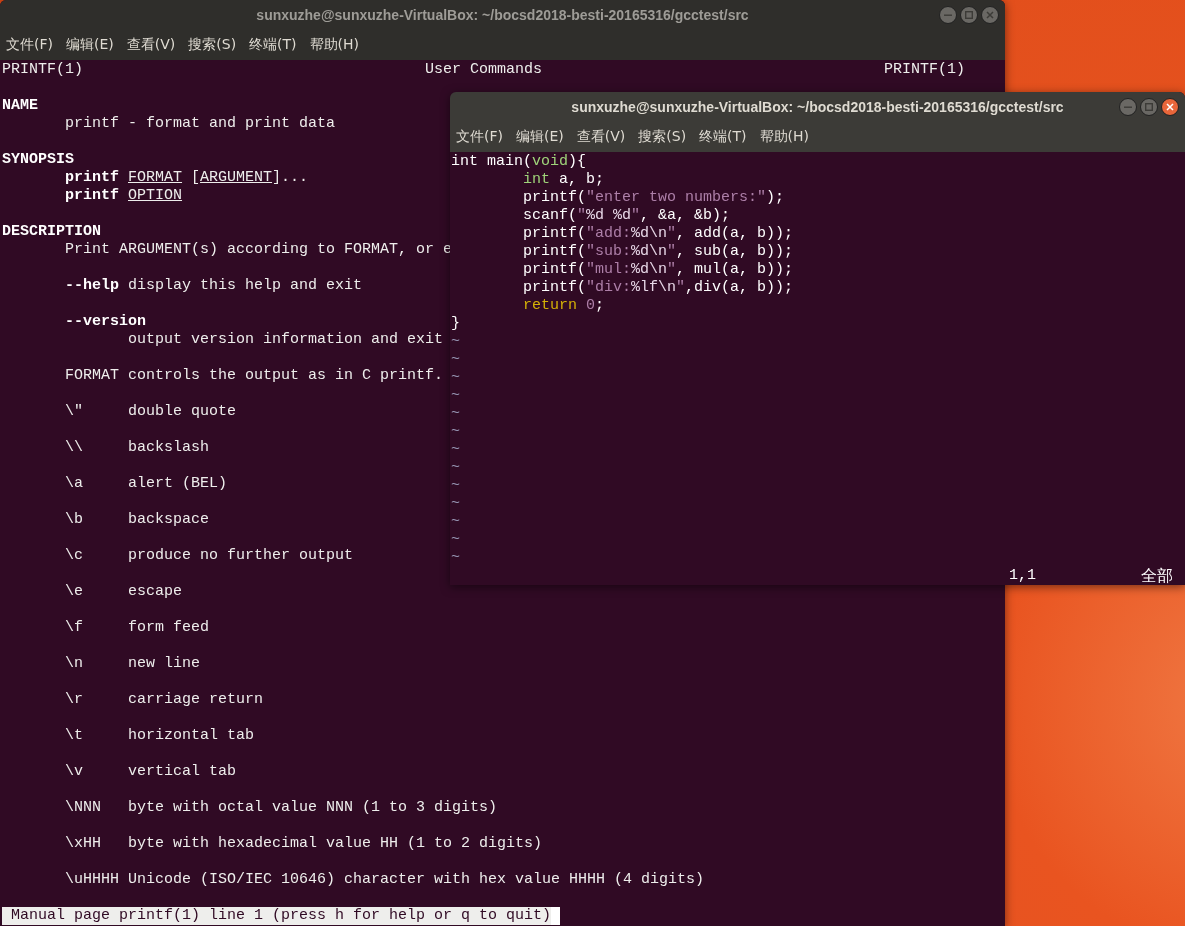 The width and height of the screenshot is (1185, 926). I want to click on escape-description: backslash, so click(168, 448).